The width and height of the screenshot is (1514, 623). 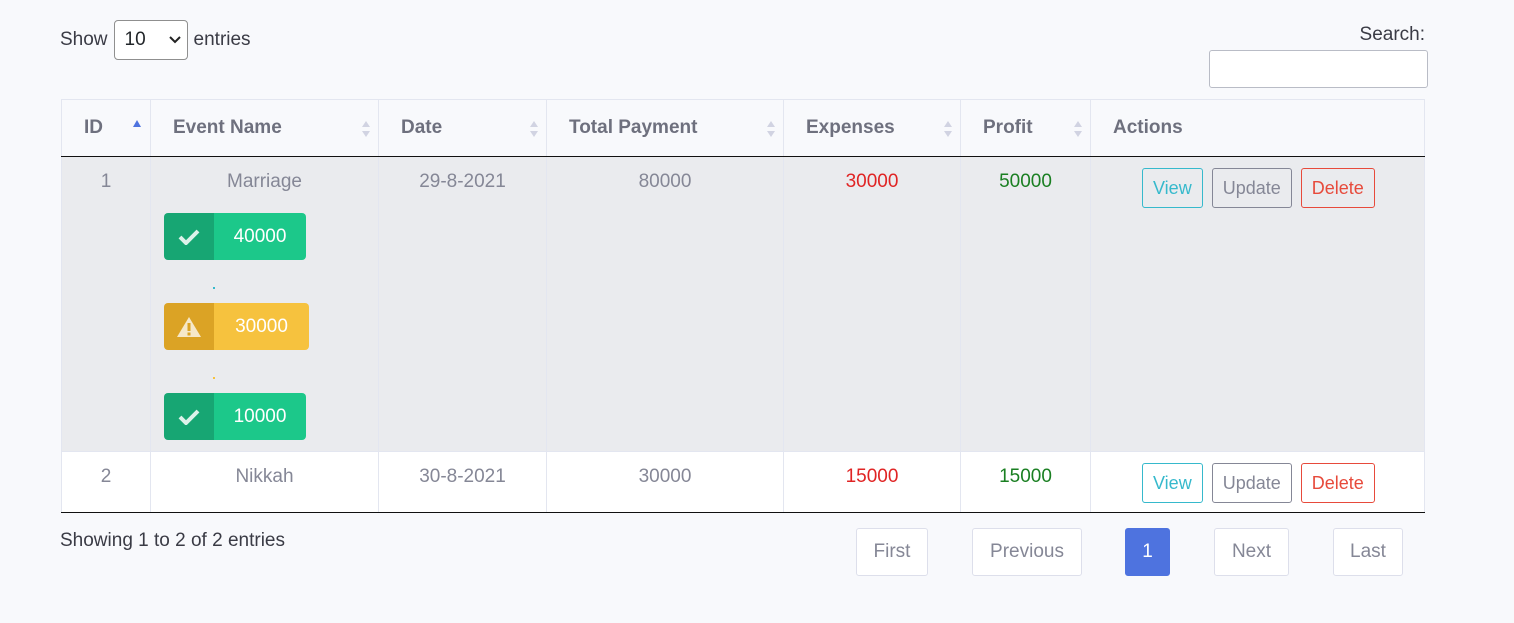 What do you see at coordinates (106, 482) in the screenshot?
I see `cell-id: 2` at bounding box center [106, 482].